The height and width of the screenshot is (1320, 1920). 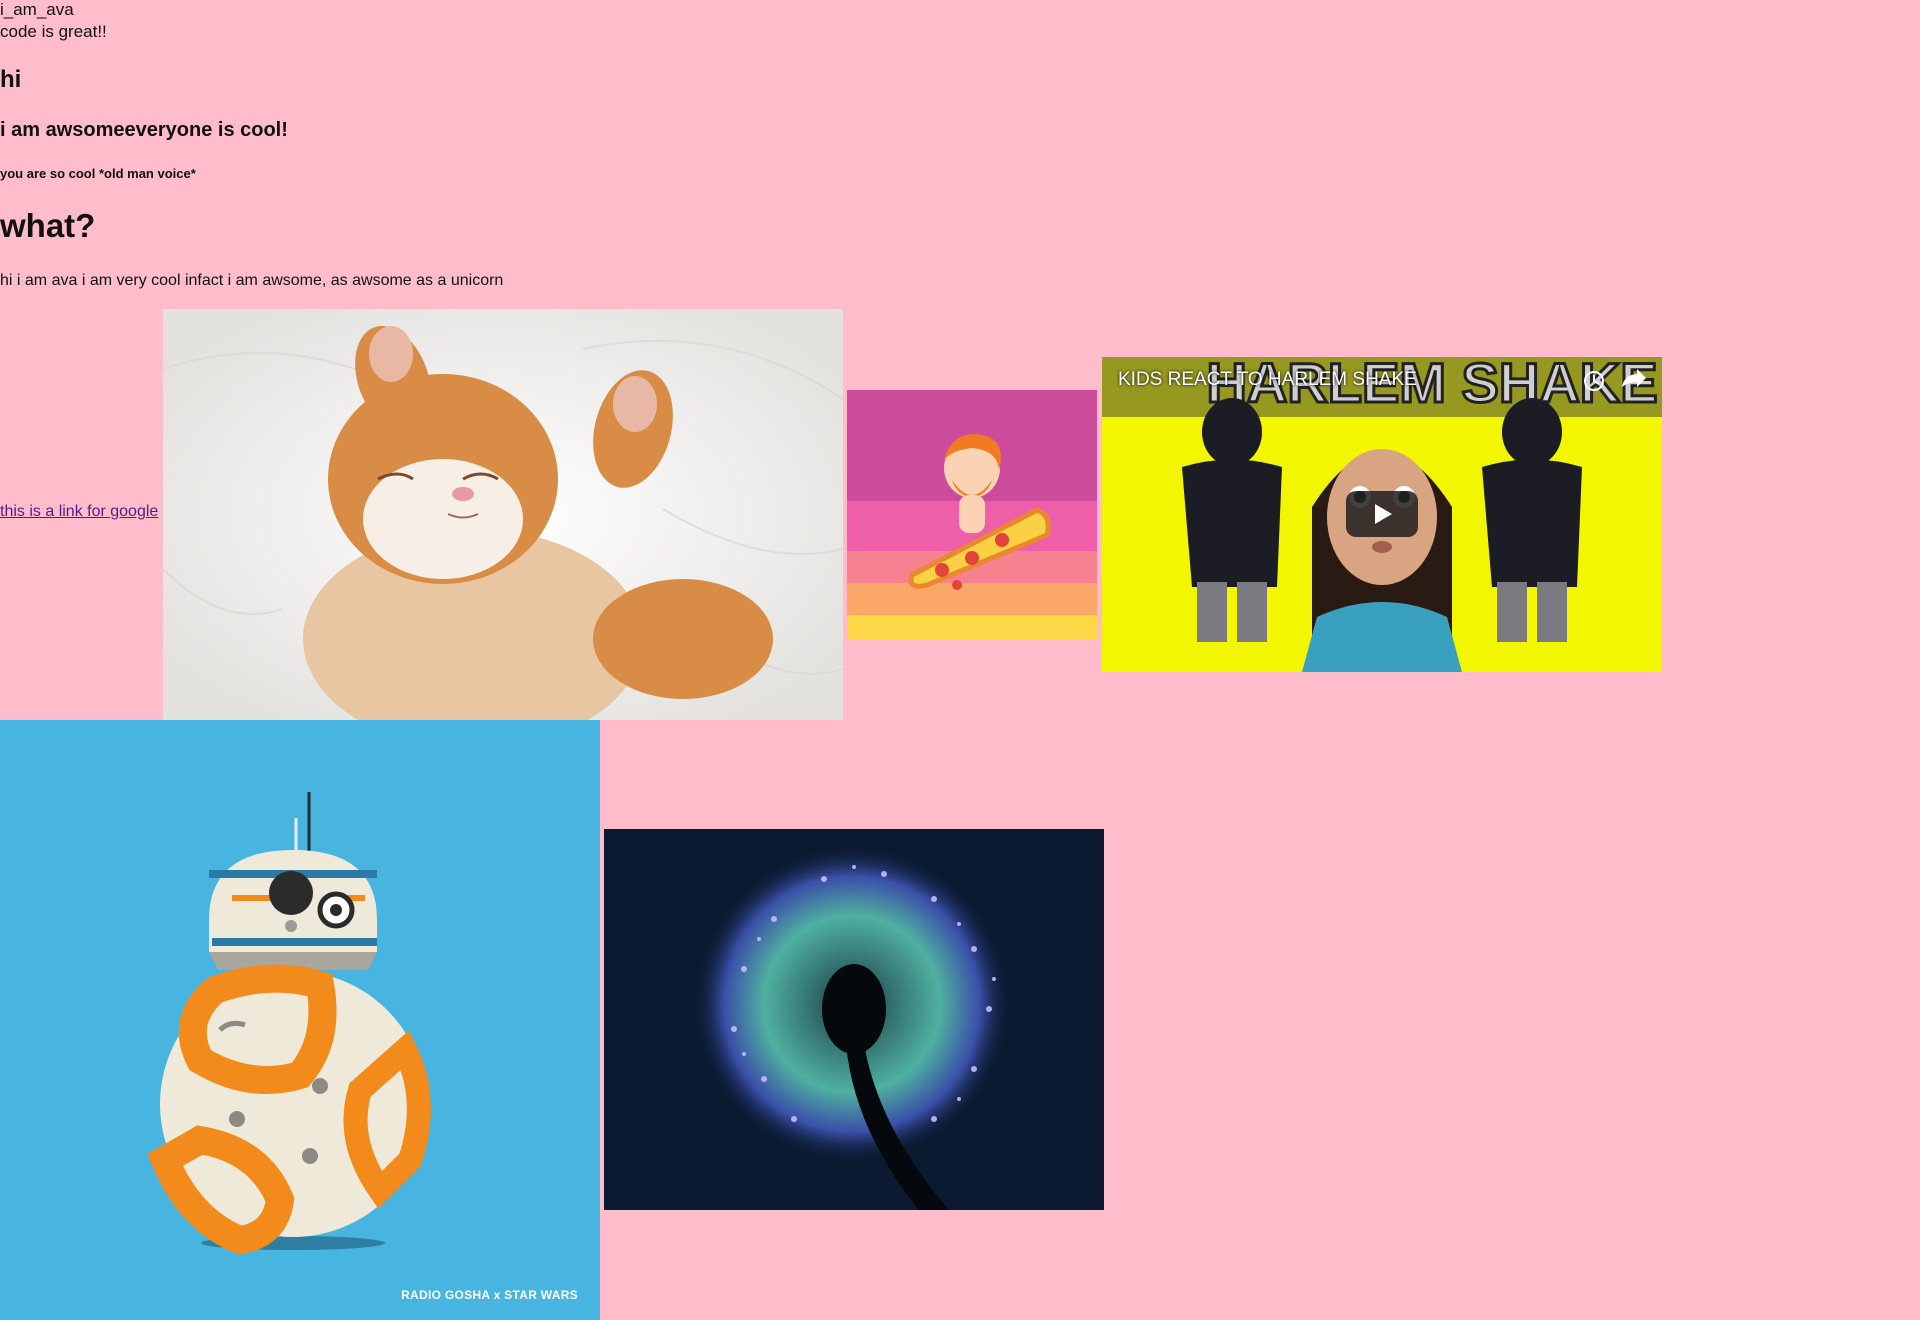 I want to click on kitten-image, so click(x=503, y=514).